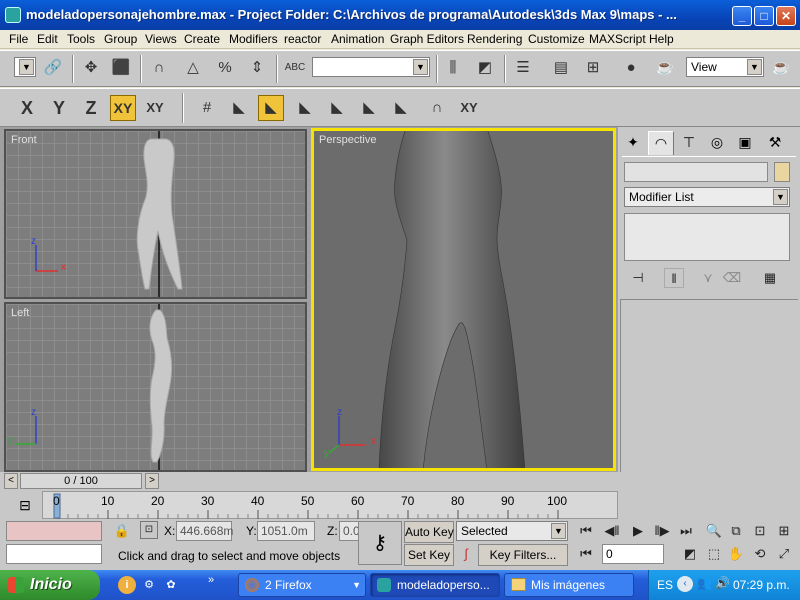  What do you see at coordinates (782, 172) in the screenshot?
I see `object-color-swatch` at bounding box center [782, 172].